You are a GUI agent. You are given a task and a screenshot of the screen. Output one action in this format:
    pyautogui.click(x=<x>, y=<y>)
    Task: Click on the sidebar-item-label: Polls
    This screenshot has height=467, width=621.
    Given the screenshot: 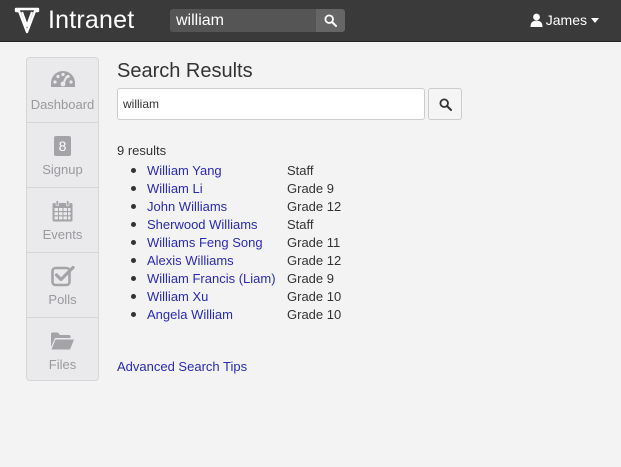 What is the action you would take?
    pyautogui.click(x=62, y=299)
    